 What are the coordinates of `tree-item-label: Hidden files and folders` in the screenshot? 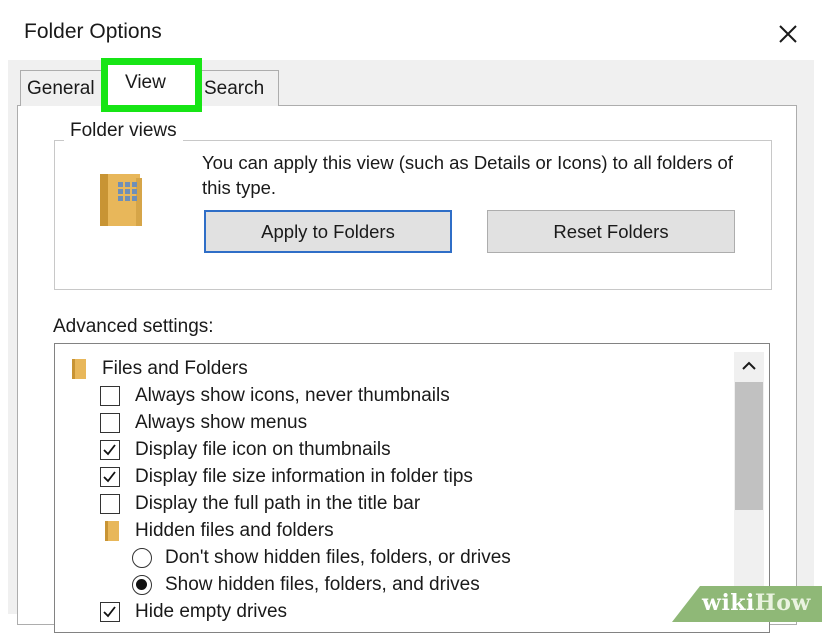 It's located at (234, 530).